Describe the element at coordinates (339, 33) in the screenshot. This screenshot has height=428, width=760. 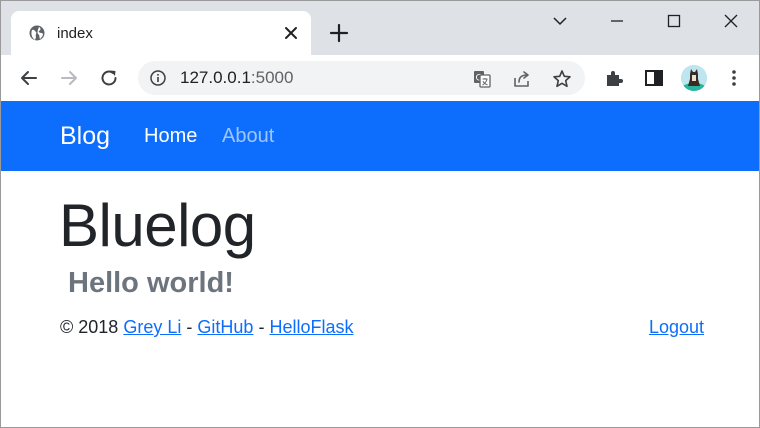
I see `plus-icon` at that location.